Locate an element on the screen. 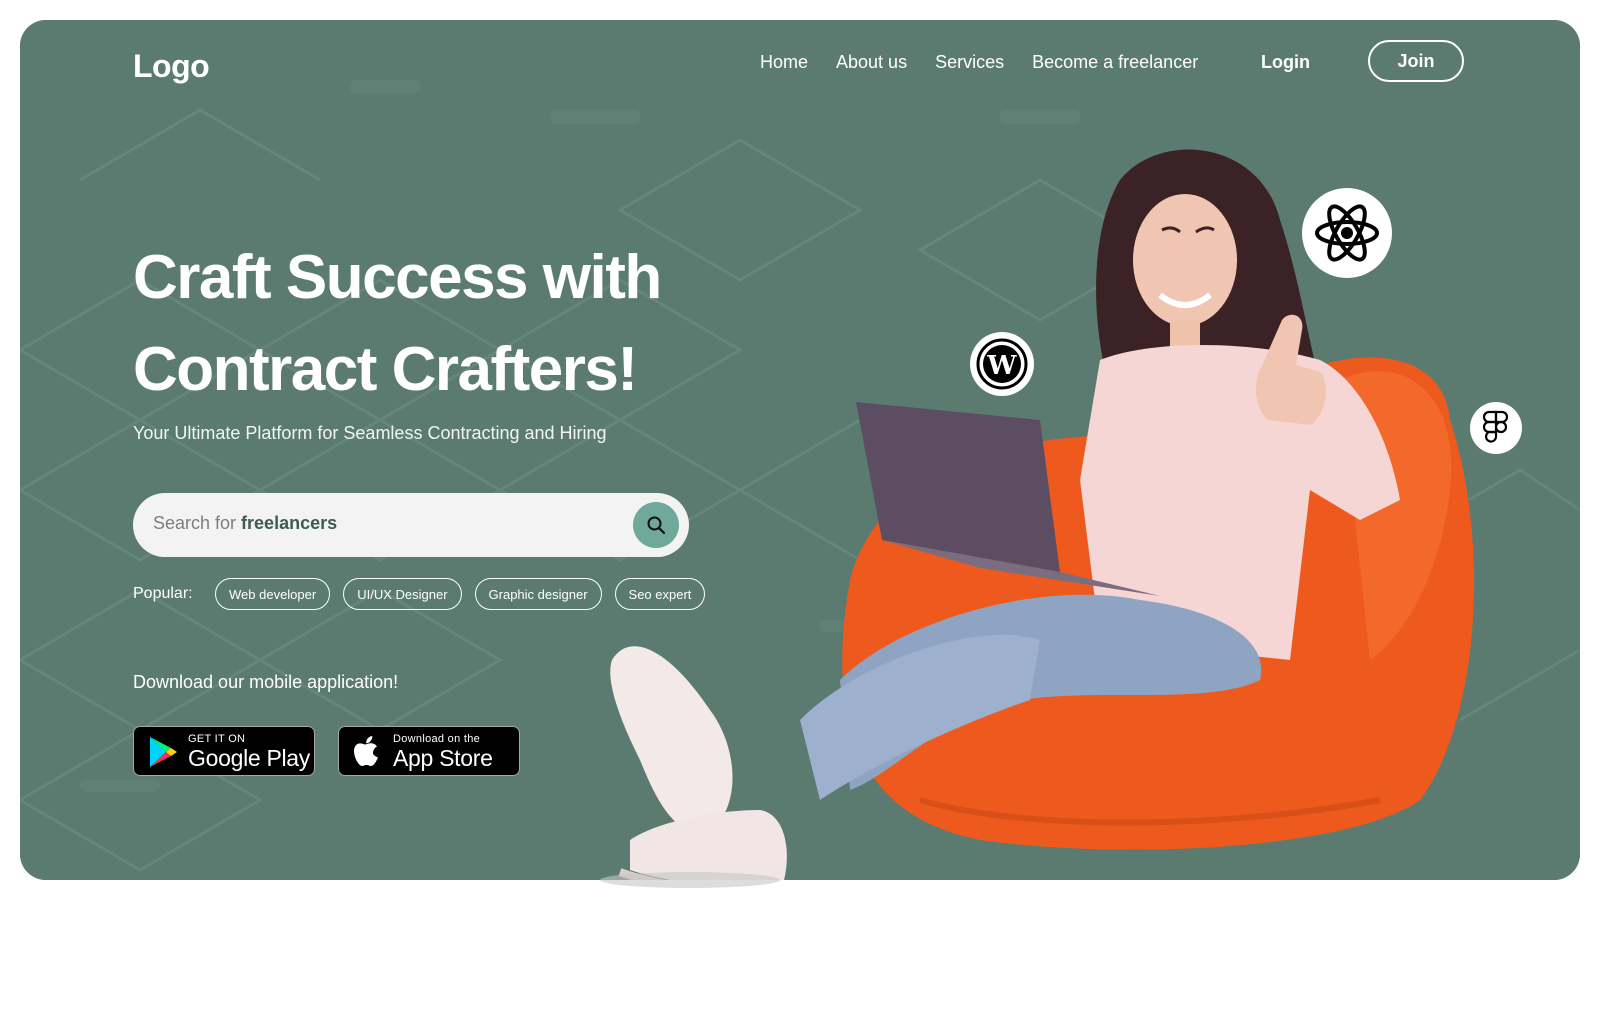 Image resolution: width=1600 pixels, height=1030 pixels. search-input: Search for freelancers is located at coordinates (245, 523).